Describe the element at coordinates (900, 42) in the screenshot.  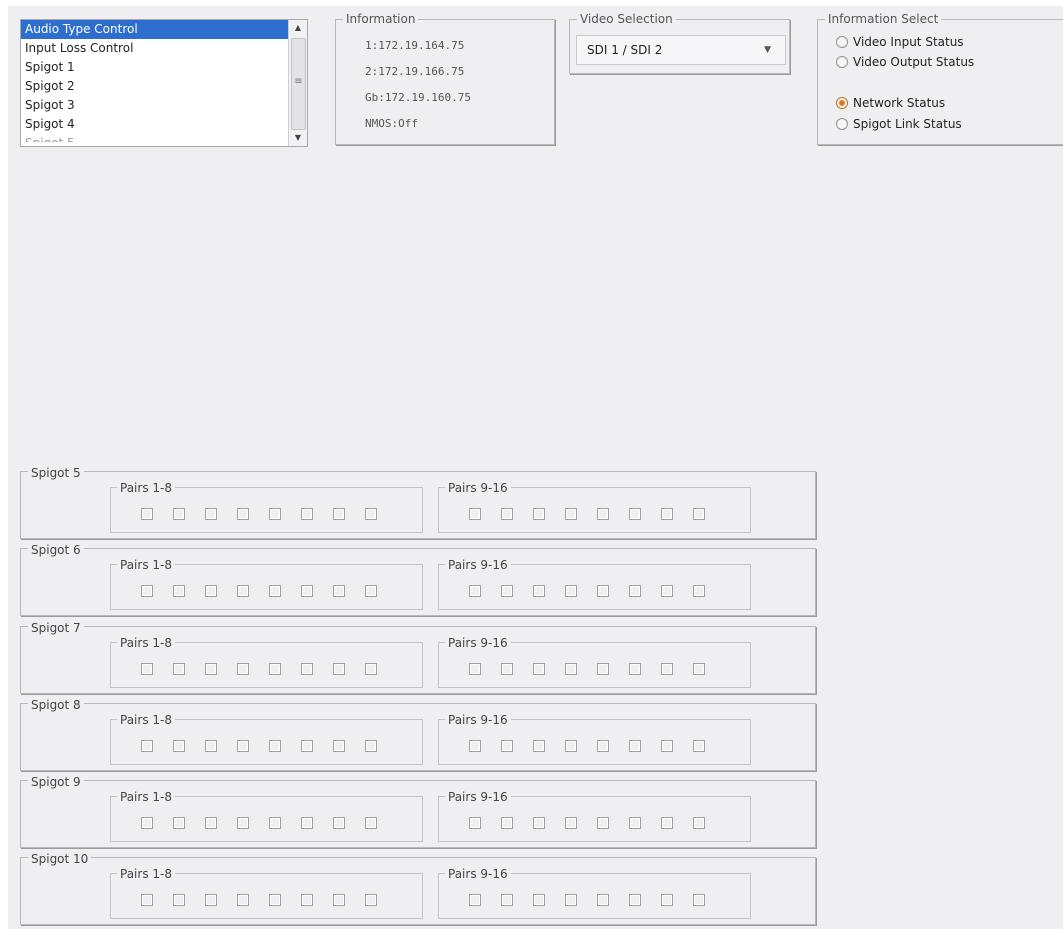
I see `radio-video-input-status: Video Input Status` at that location.